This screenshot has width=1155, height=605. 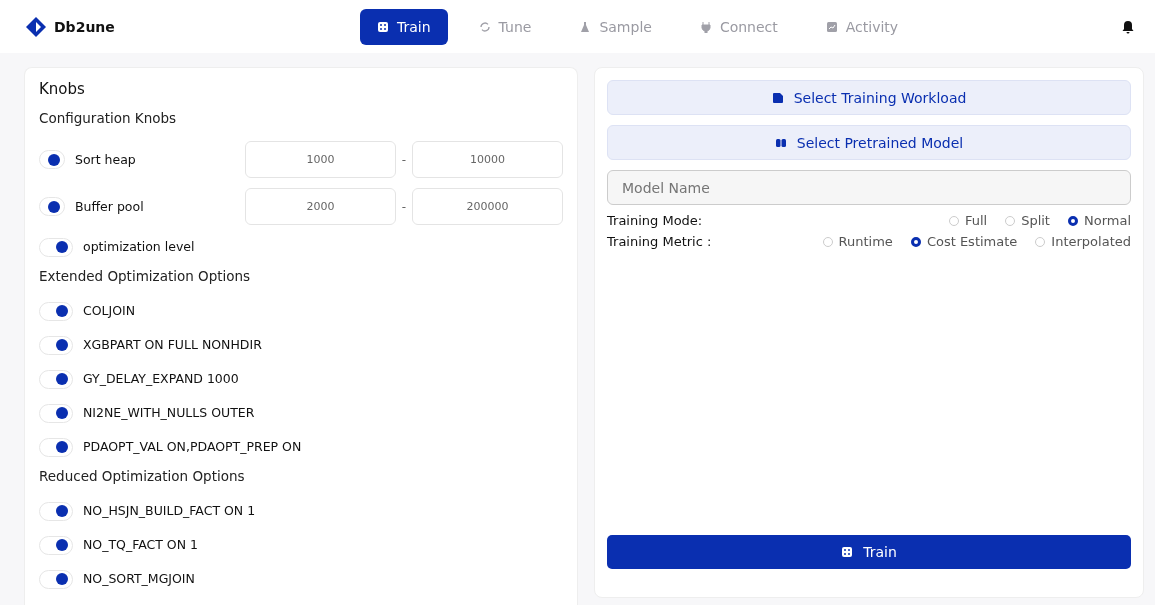 What do you see at coordinates (968, 220) in the screenshot?
I see `radio-option: Full` at bounding box center [968, 220].